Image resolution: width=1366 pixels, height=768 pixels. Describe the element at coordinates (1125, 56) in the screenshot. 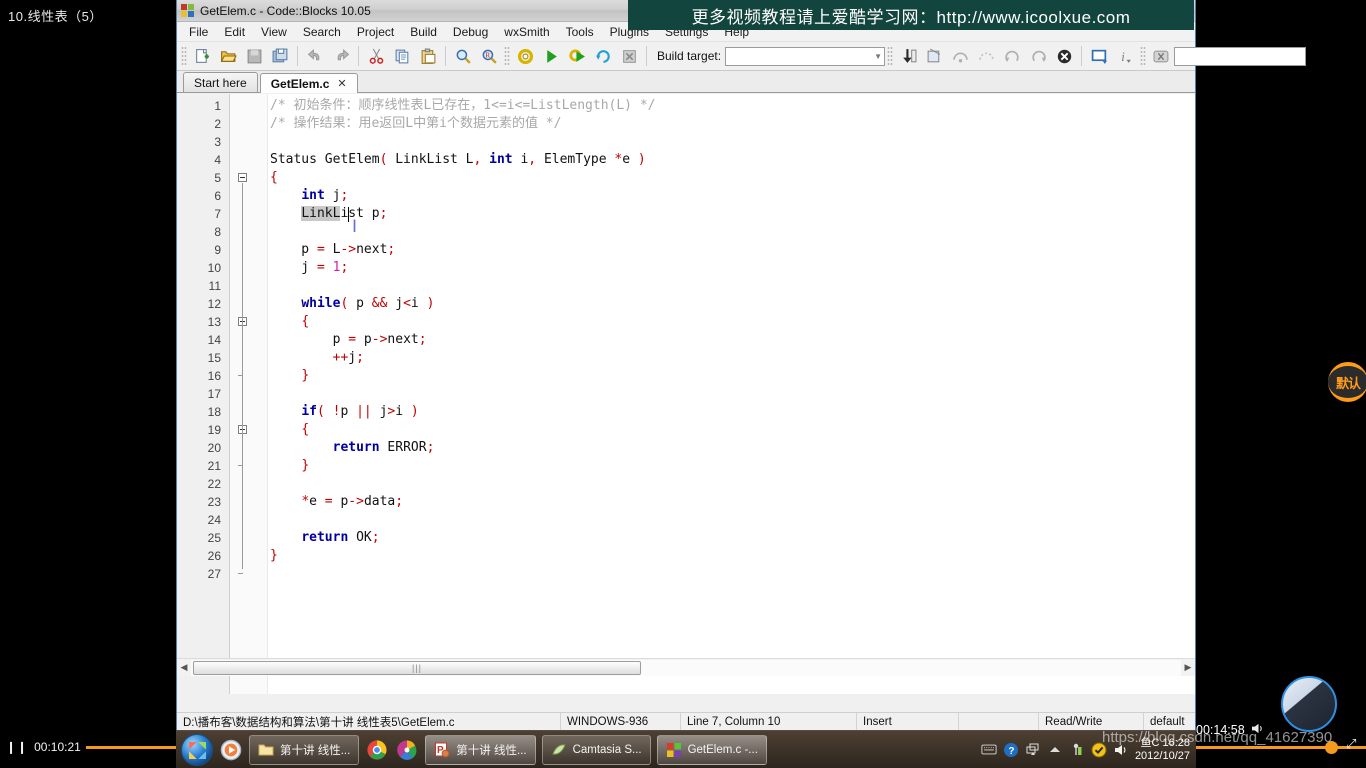

I see `debug-info-icon: i` at that location.